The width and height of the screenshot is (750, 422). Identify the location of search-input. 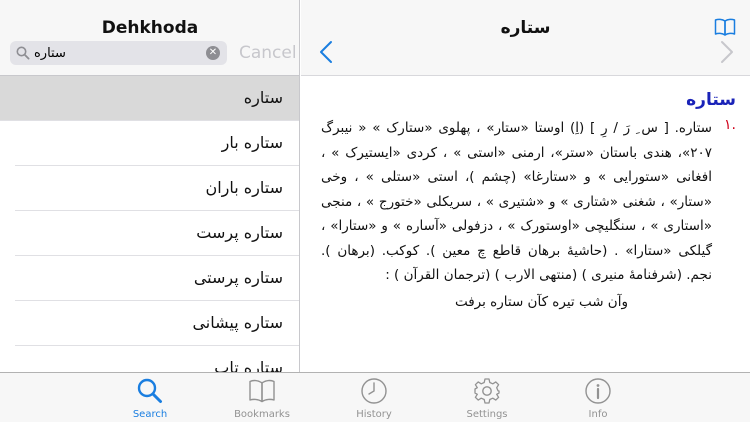
(118, 53).